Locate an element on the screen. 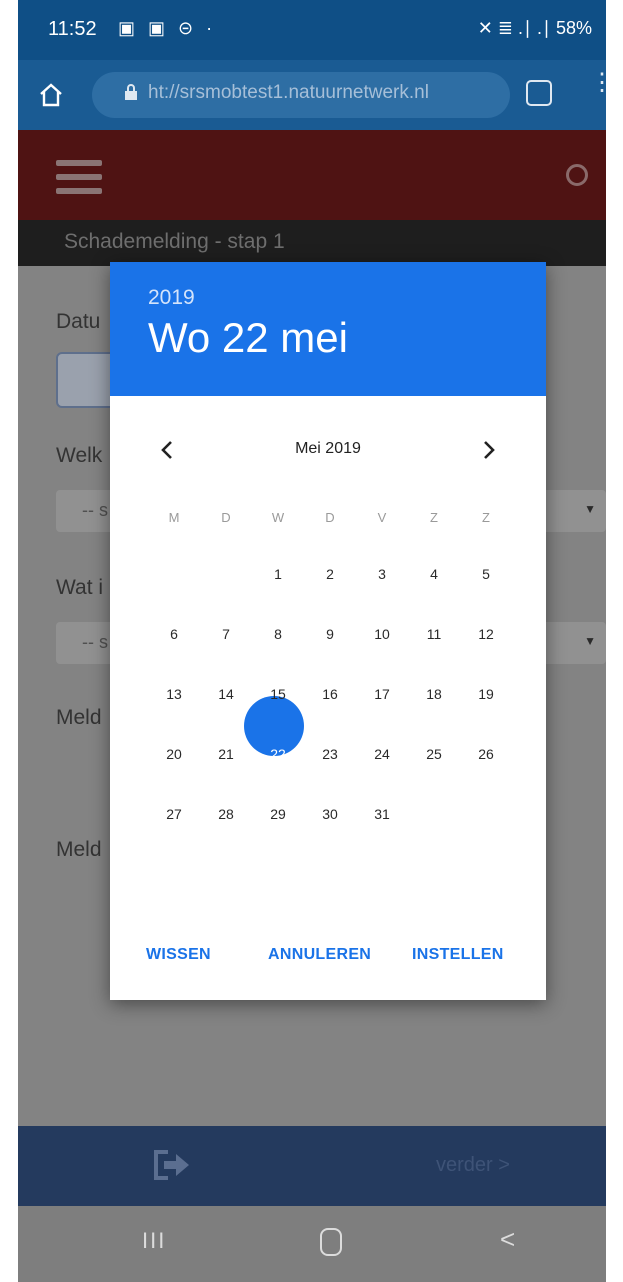 This screenshot has width=623, height=1282. calendar-day: 6 is located at coordinates (174, 634).